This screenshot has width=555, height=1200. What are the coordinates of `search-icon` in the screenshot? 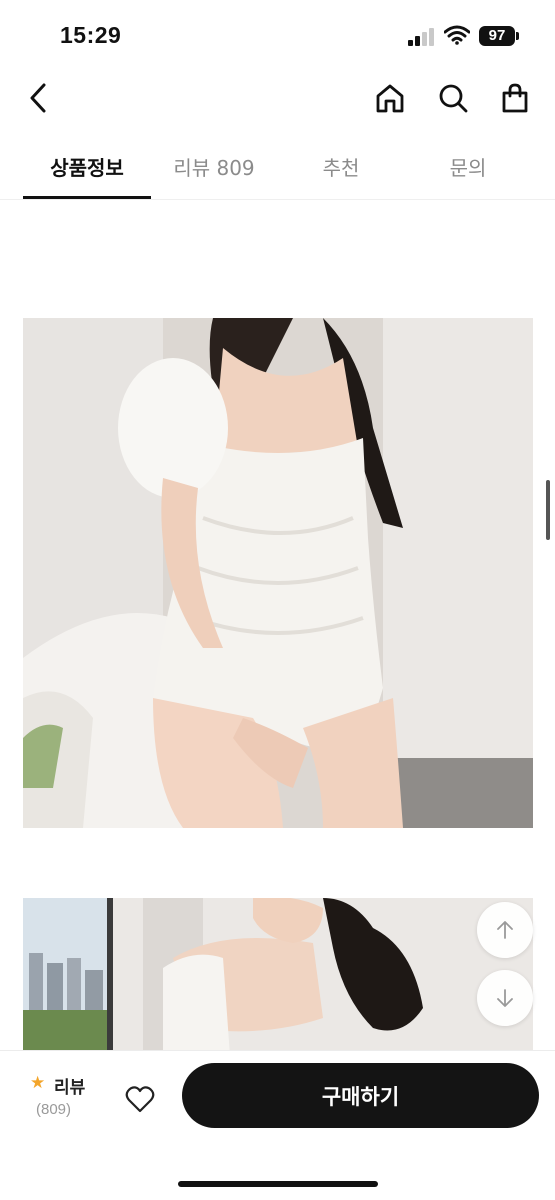 It's located at (453, 98).